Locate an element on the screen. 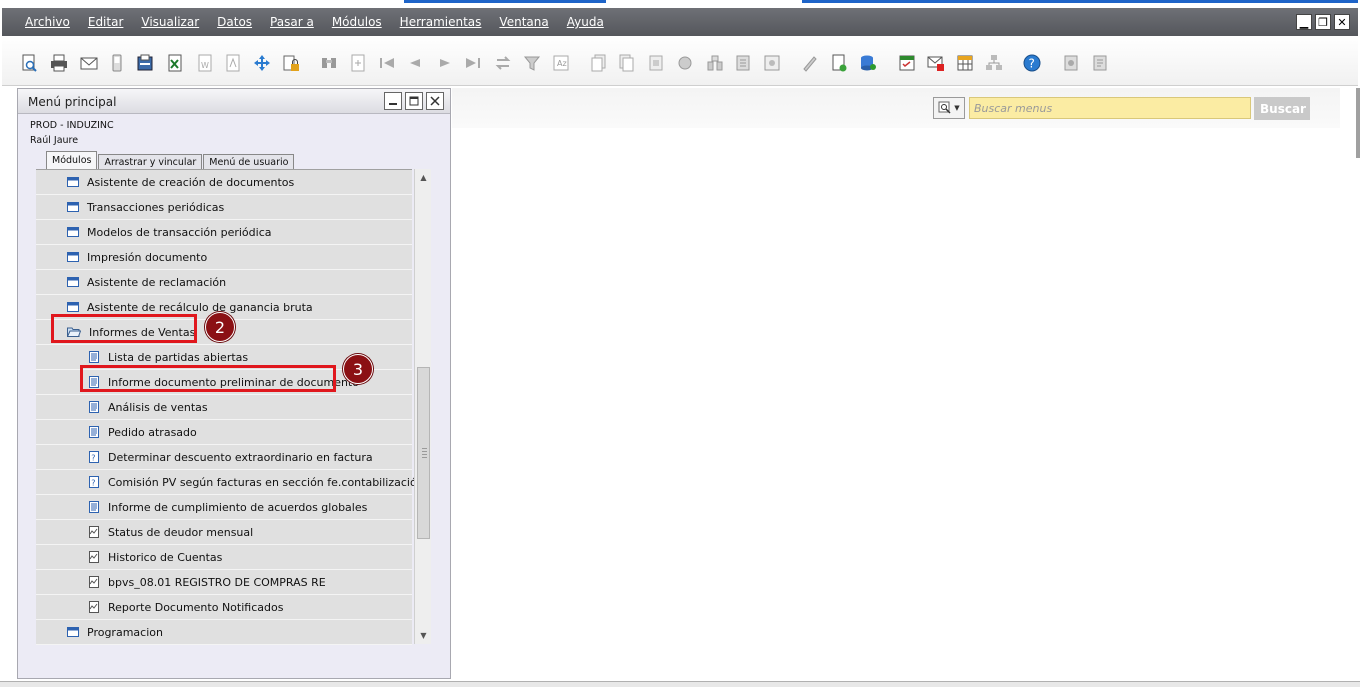 Image resolution: width=1360 pixels, height=687 pixels. tree-item: Programacion is located at coordinates (224, 632).